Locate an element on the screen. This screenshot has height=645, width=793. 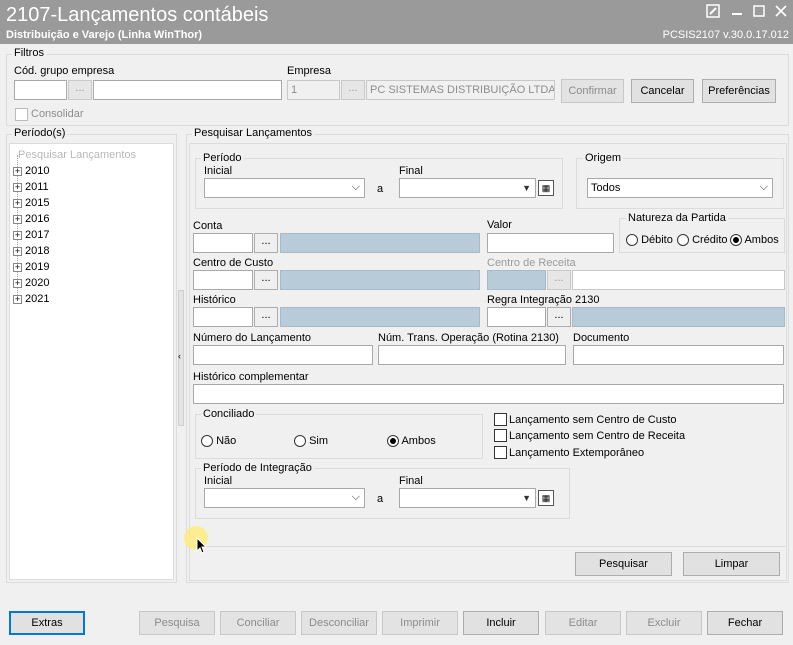
incluir-button: Incluir is located at coordinates (501, 623).